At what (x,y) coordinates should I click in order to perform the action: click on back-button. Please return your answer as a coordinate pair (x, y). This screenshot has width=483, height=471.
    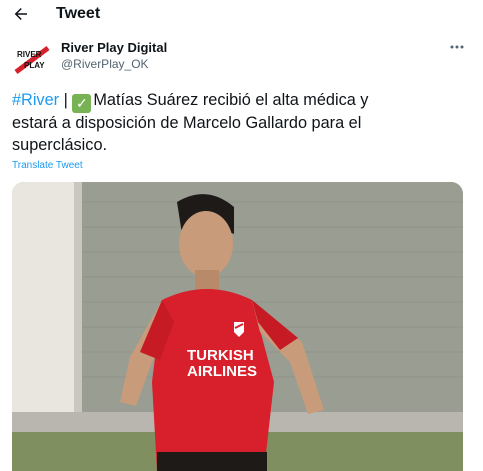
    Looking at the image, I should click on (21, 14).